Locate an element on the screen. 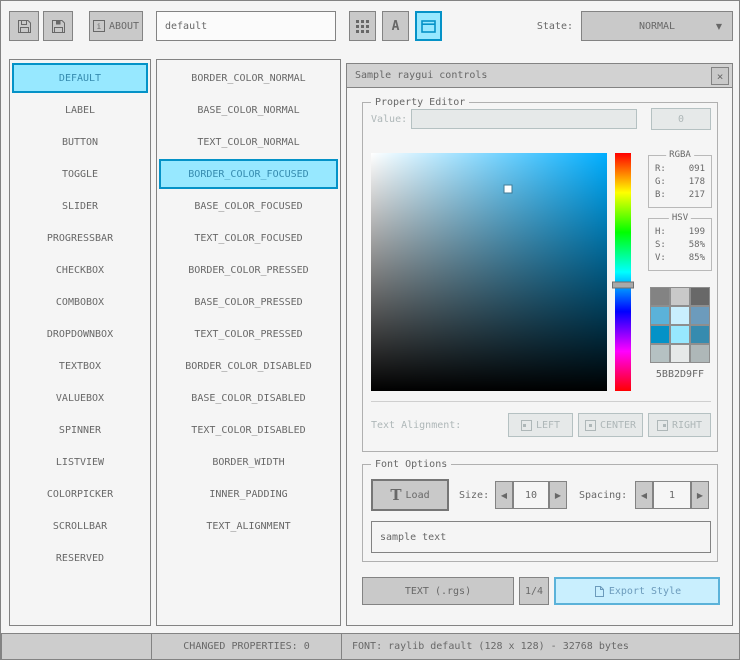  control-item-combobox: COMBOBOX is located at coordinates (80, 302).